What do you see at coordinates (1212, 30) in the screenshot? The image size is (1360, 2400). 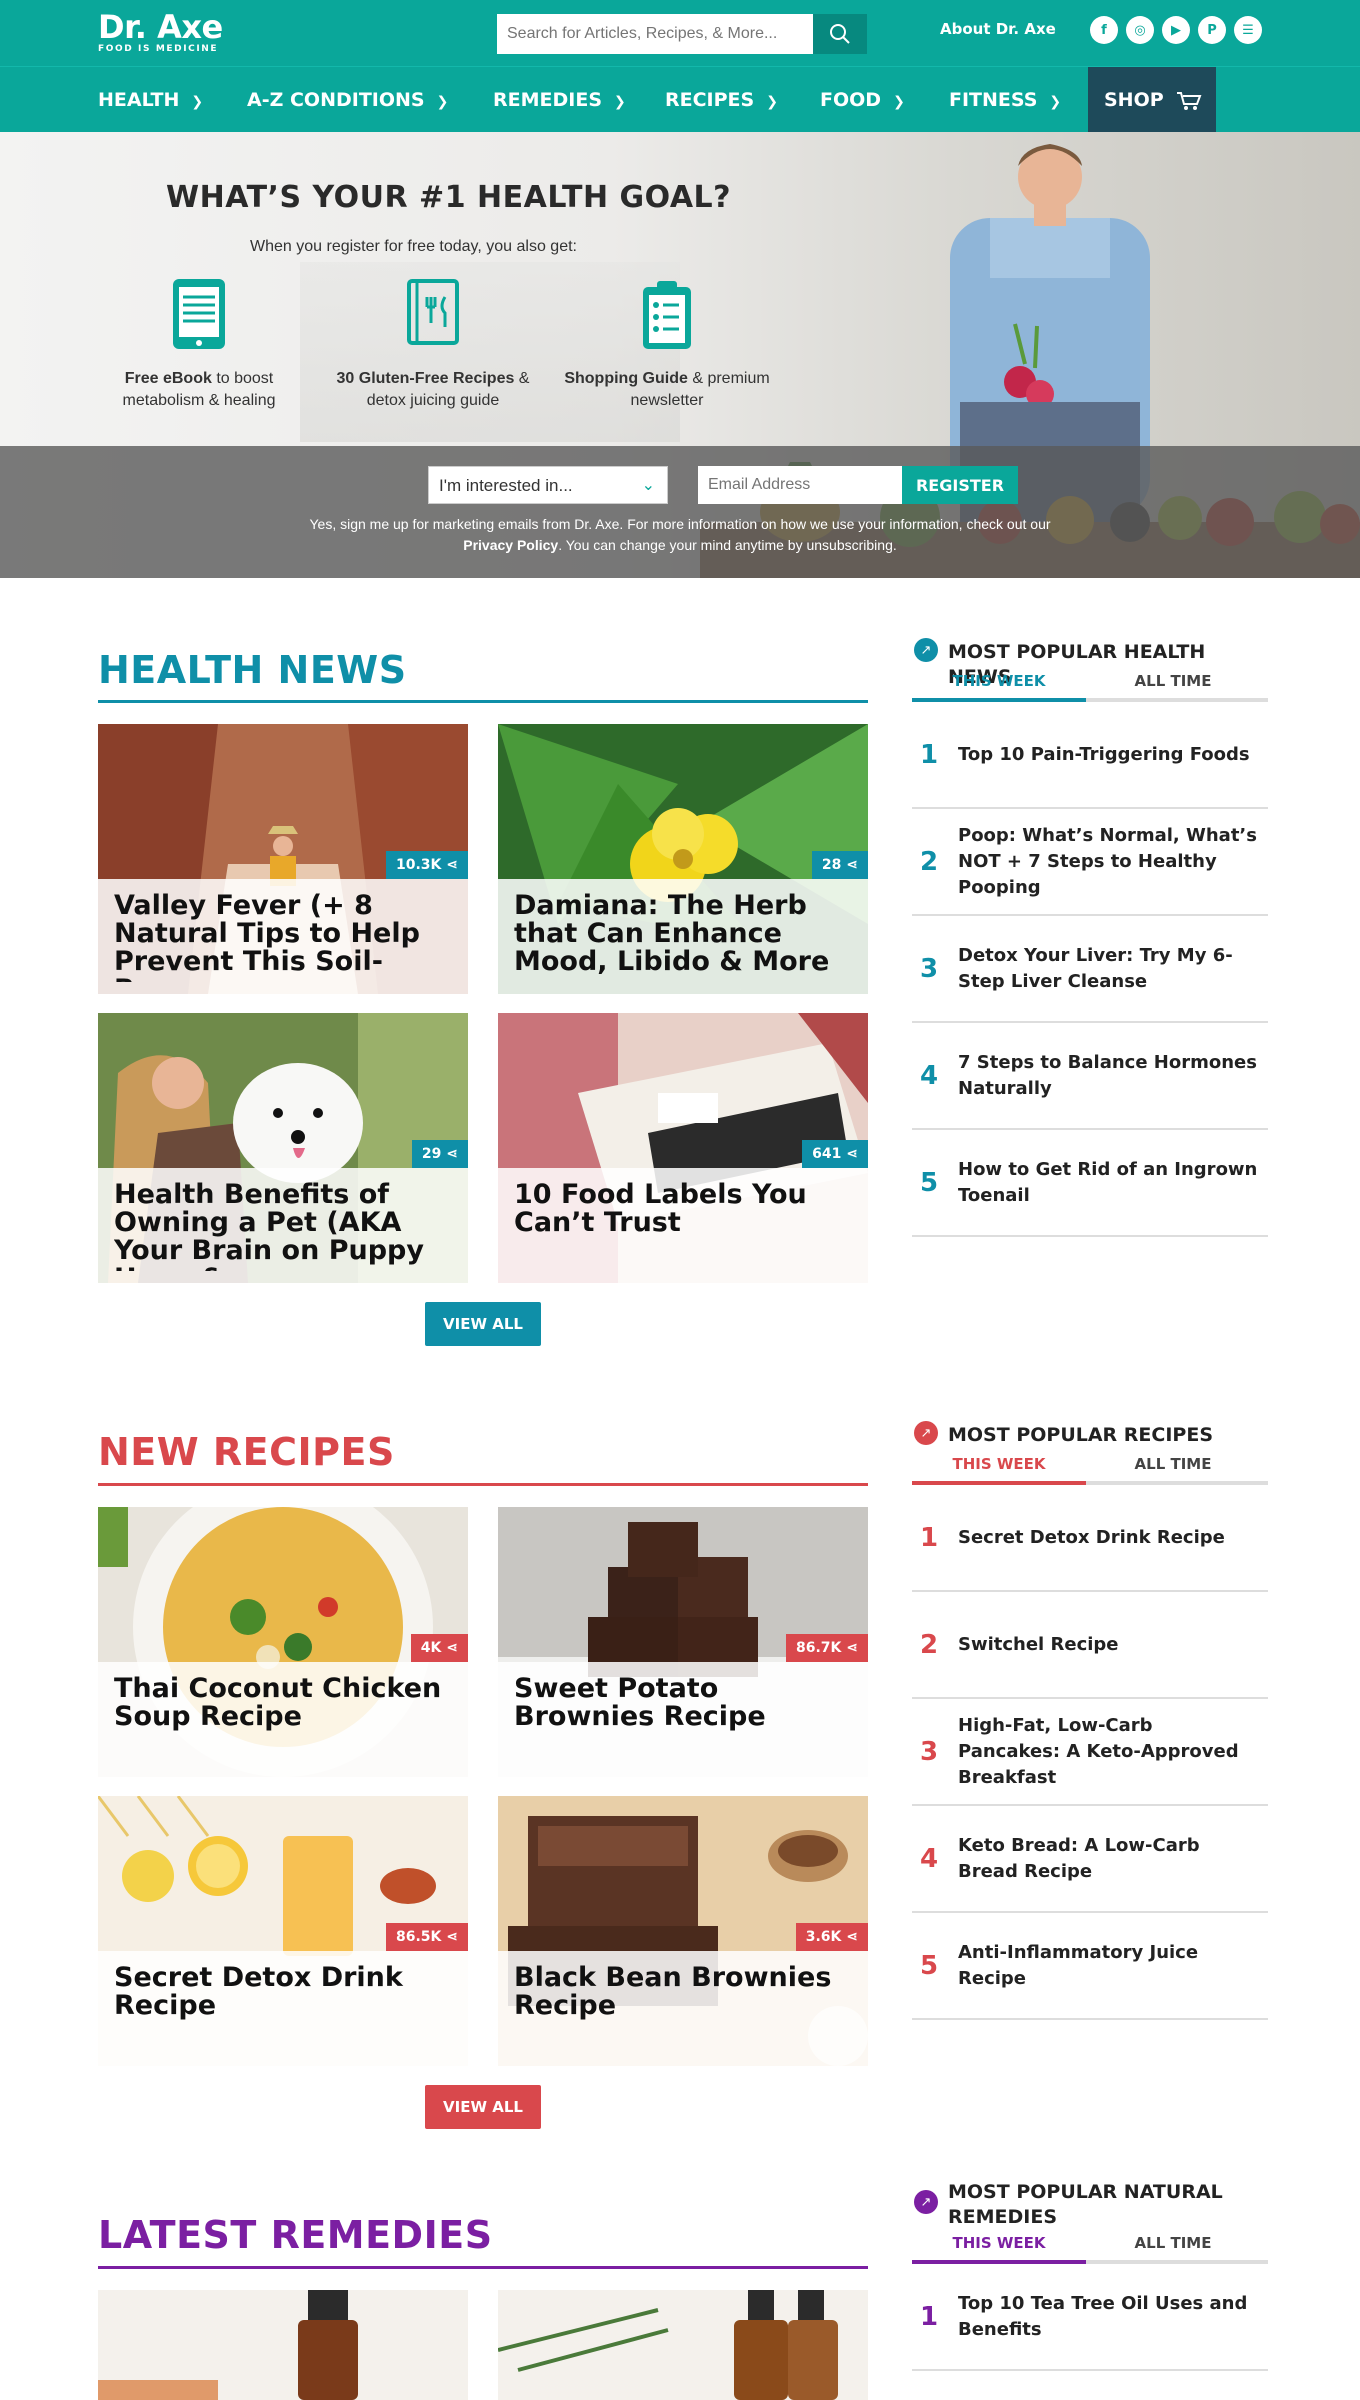 I see `pinterest-icon: P` at bounding box center [1212, 30].